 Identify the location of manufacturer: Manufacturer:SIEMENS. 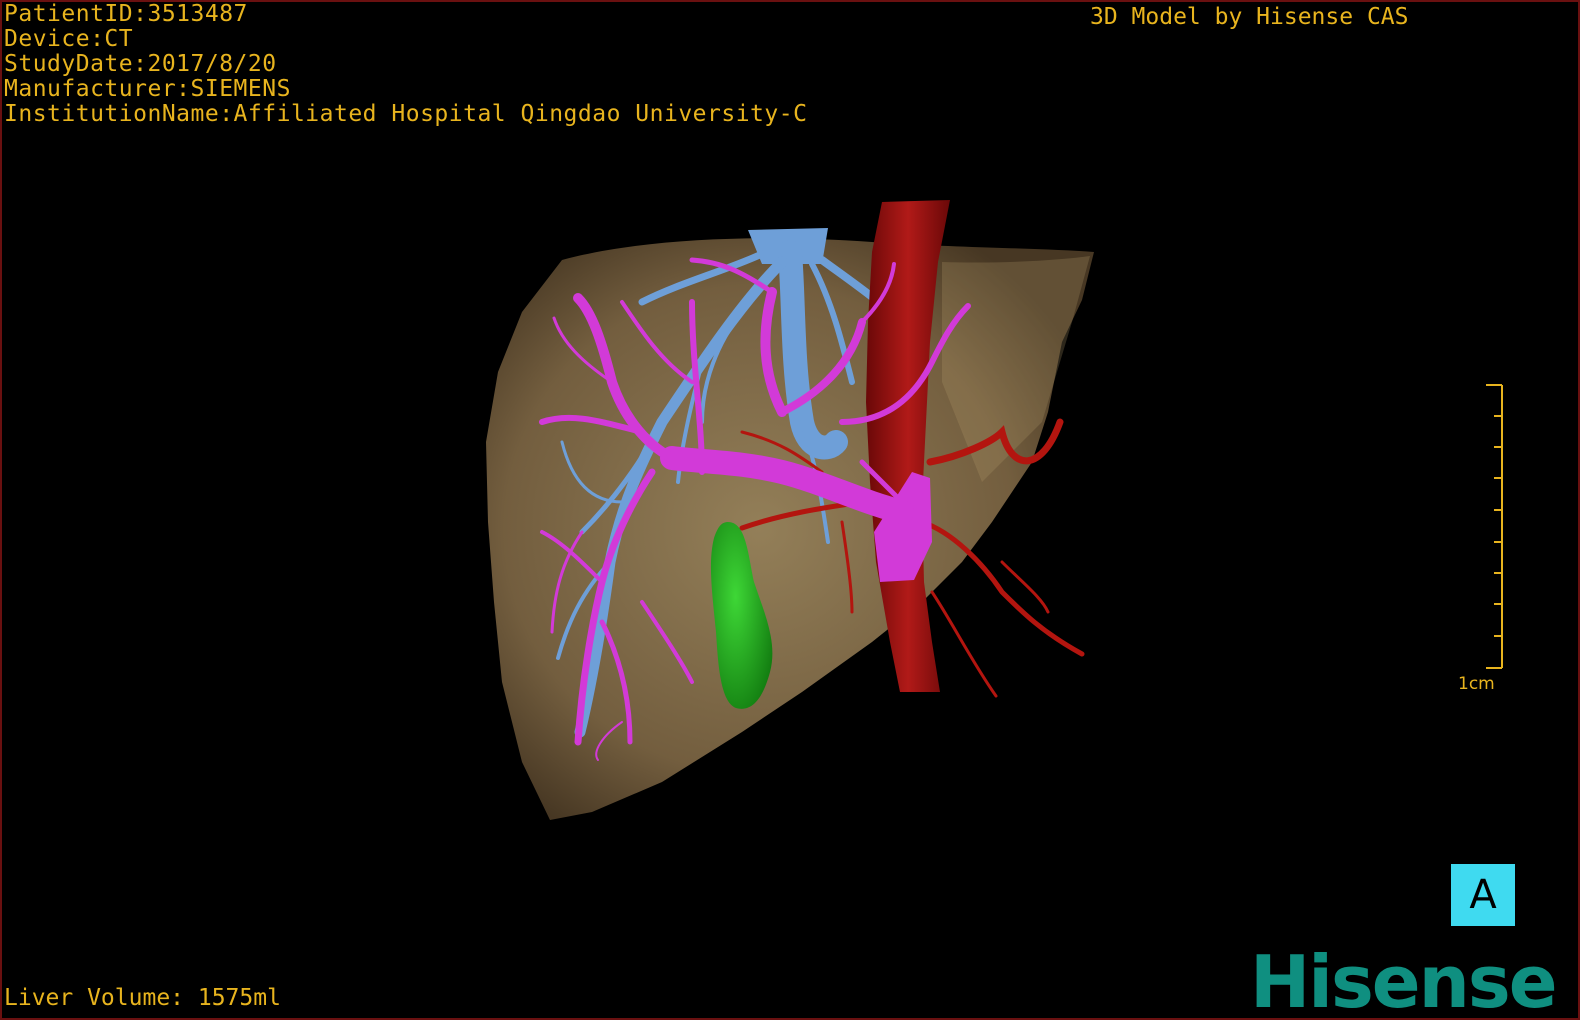
(147, 89).